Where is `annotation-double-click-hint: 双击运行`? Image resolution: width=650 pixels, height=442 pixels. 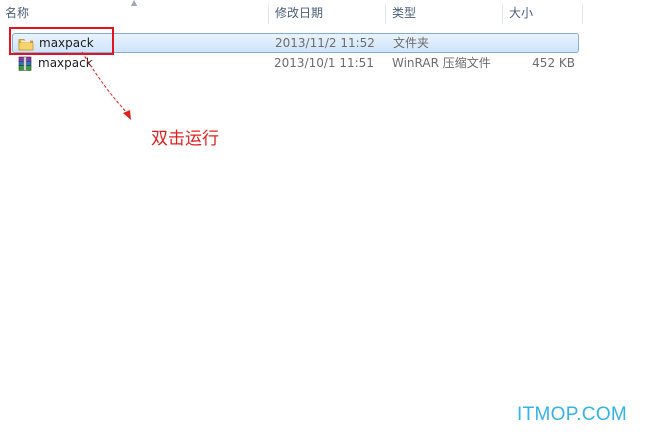 annotation-double-click-hint: 双击运行 is located at coordinates (185, 139).